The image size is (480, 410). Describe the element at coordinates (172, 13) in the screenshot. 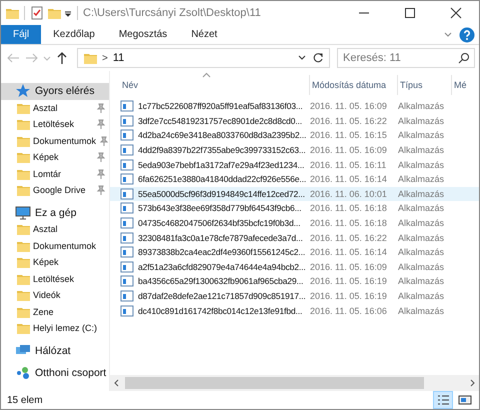

I see `window-title: C:\Users\Turcsányi Zsolt\Desktop\11` at that location.